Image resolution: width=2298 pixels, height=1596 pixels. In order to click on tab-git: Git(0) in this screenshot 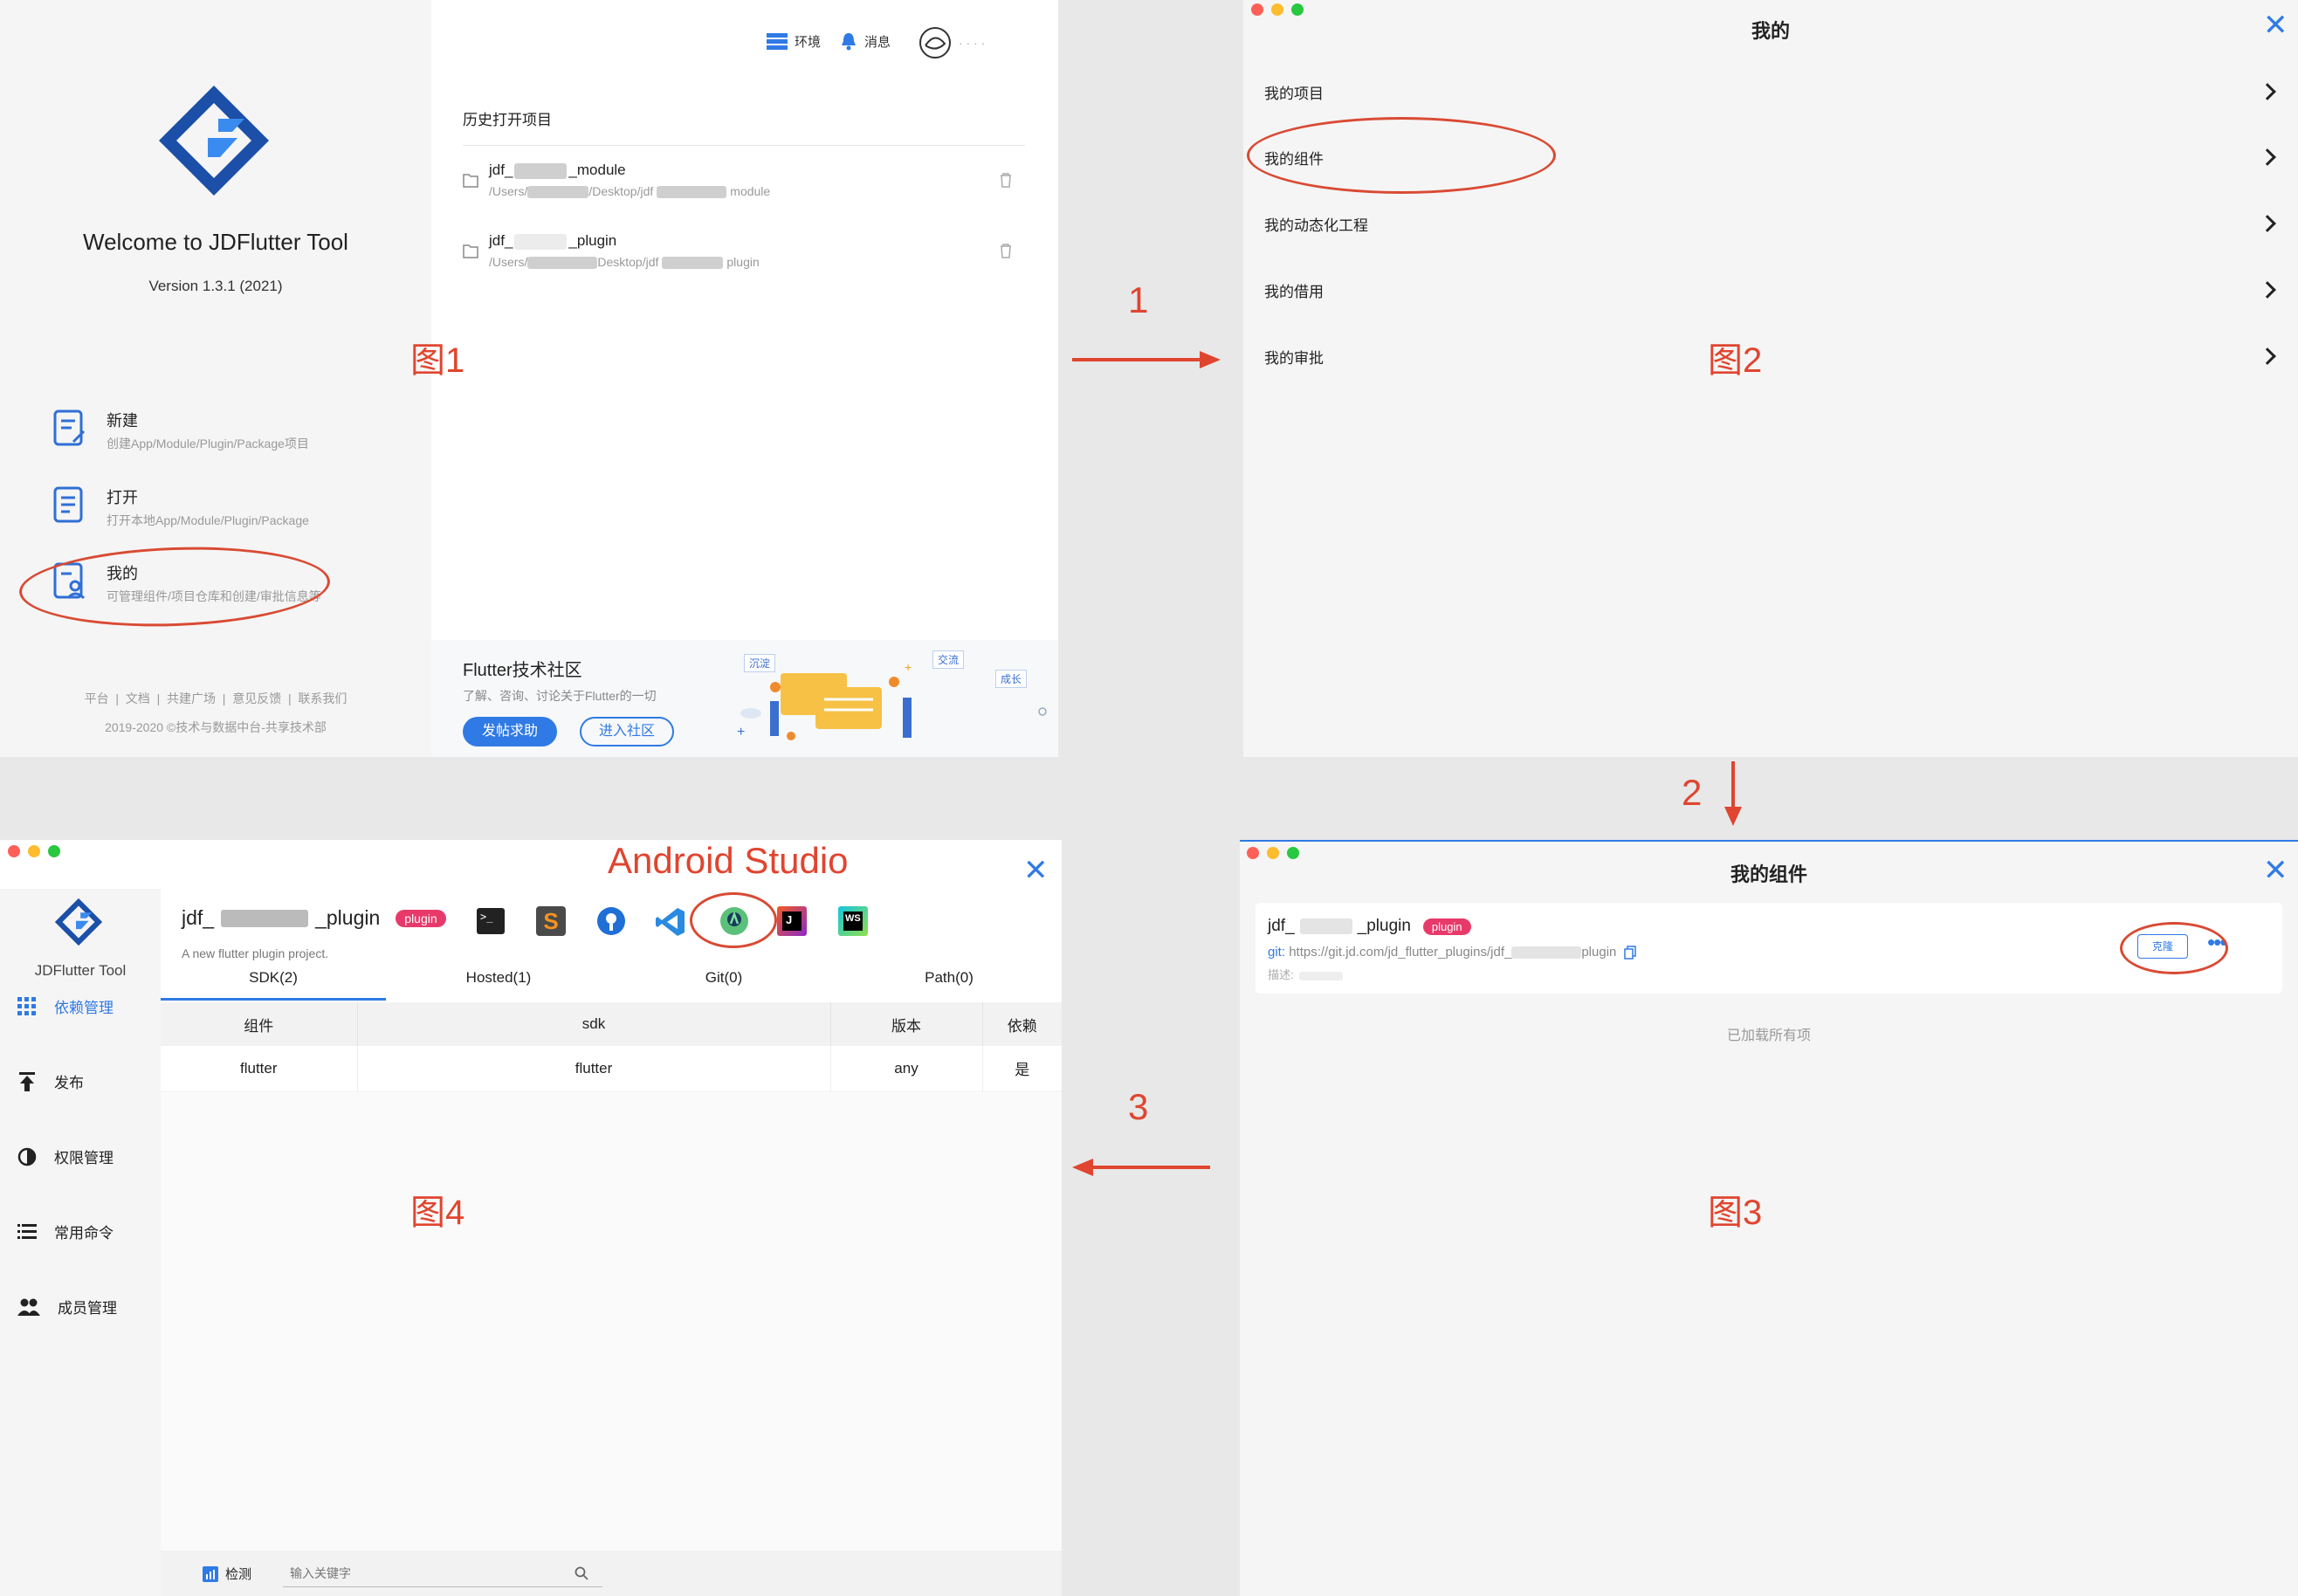, I will do `click(723, 978)`.